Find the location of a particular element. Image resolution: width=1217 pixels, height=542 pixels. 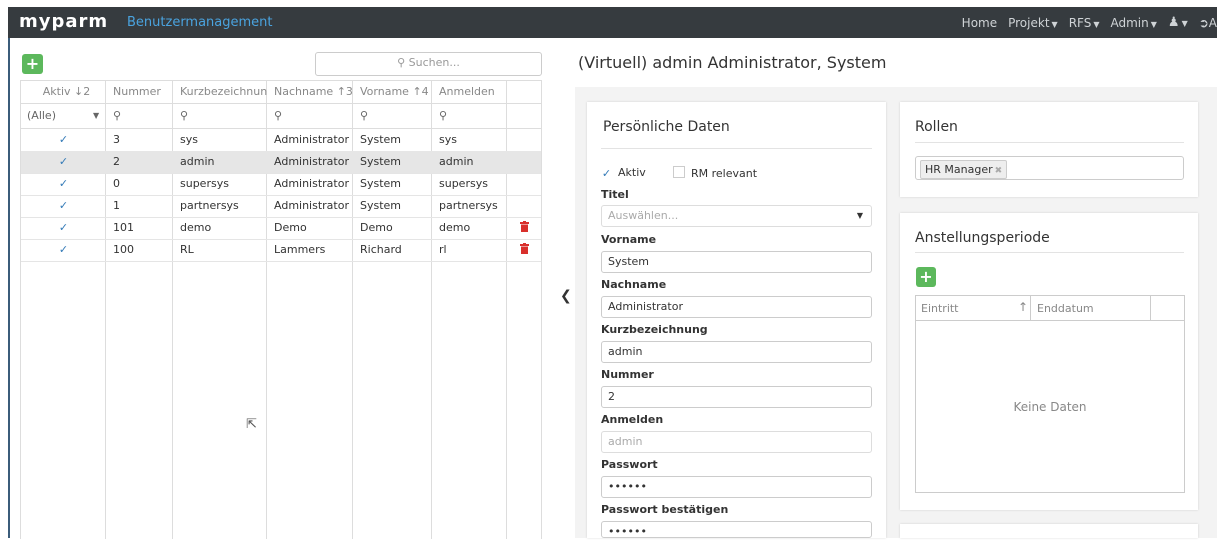

period-grid: Eintritt ↑ Enddatum Keine Daten is located at coordinates (1050, 394).